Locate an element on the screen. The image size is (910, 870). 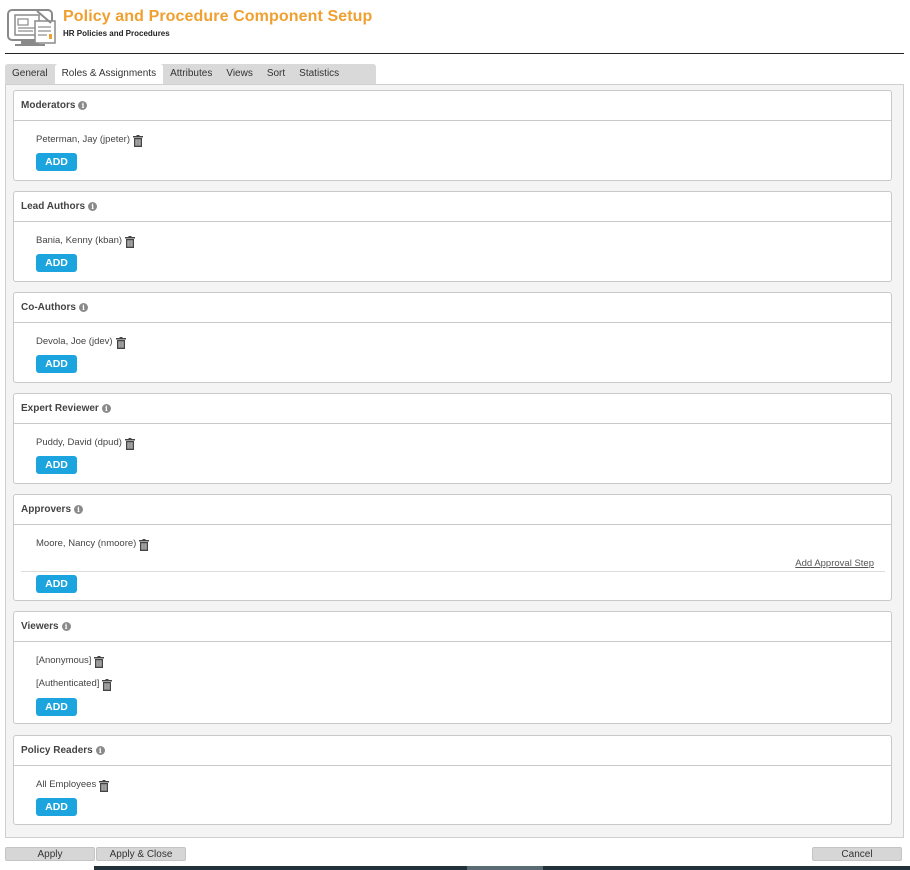
lead-author-entry: Bania, Kenny (kban) is located at coordinates (86, 241).